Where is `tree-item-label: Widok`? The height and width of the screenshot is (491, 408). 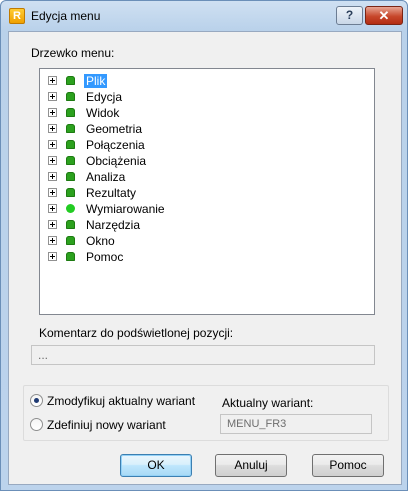
tree-item-label: Widok is located at coordinates (103, 113).